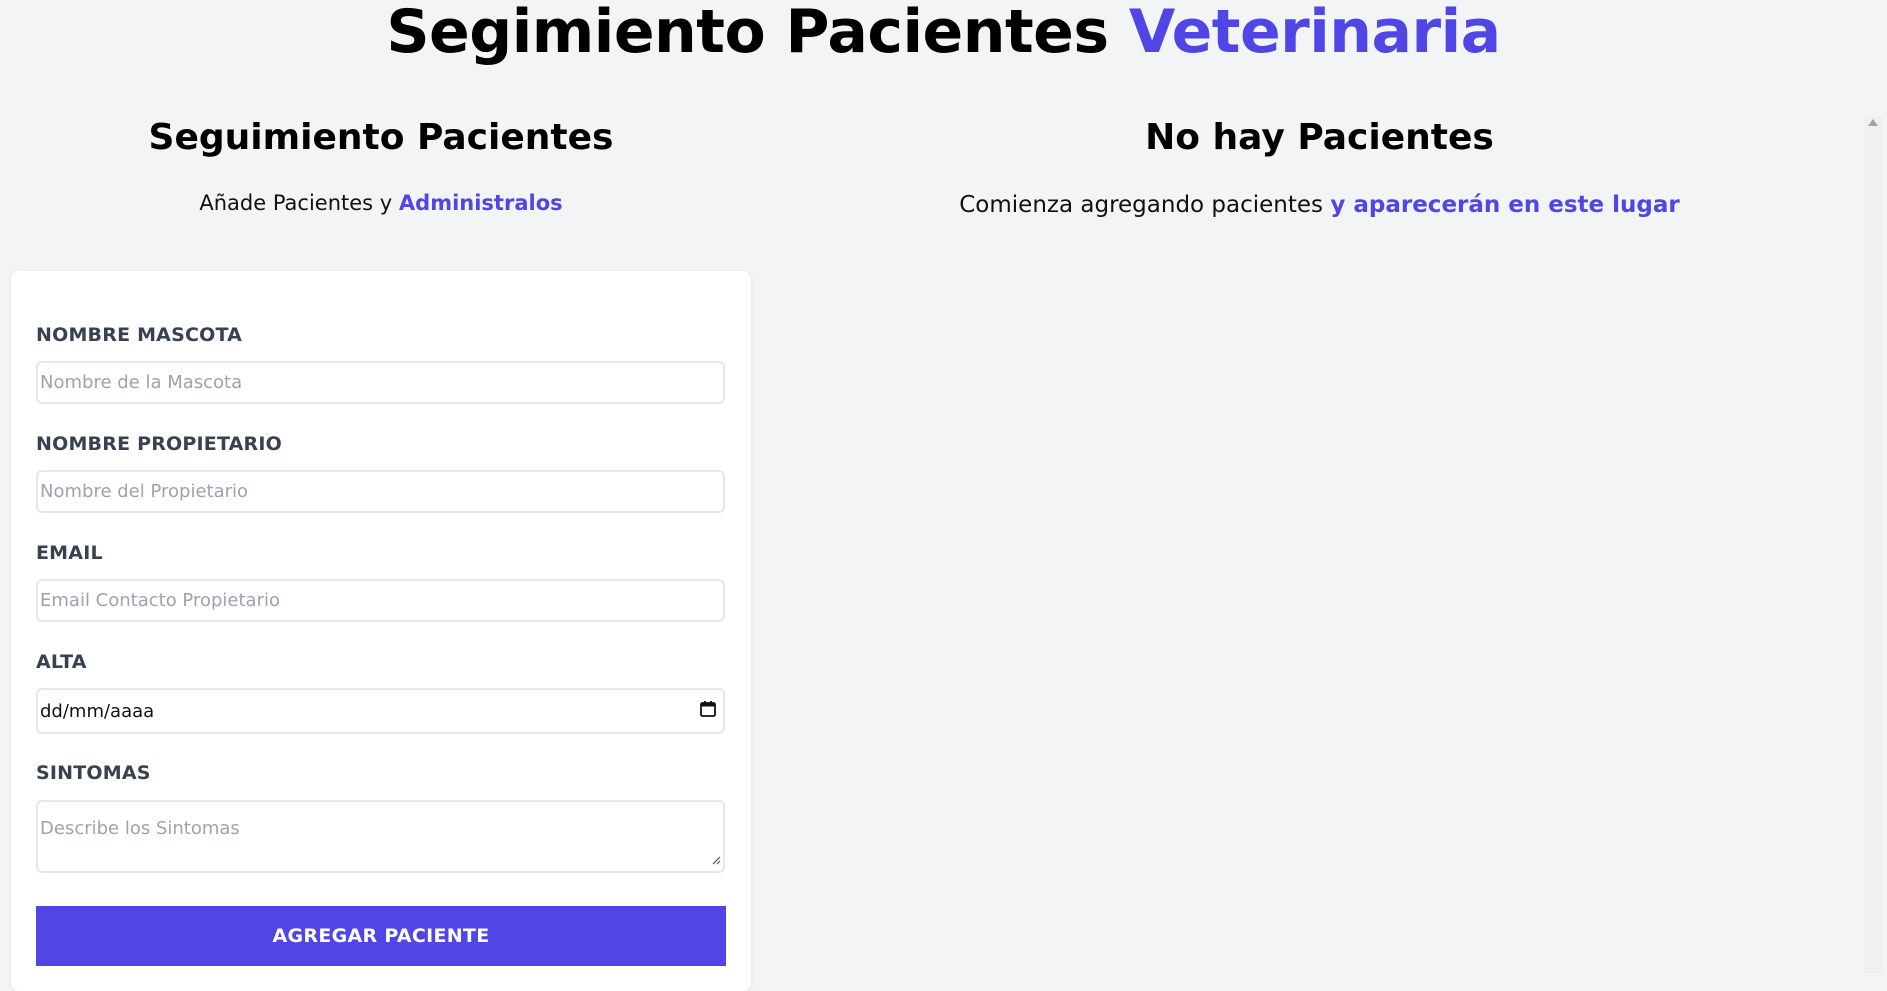  What do you see at coordinates (708, 711) in the screenshot?
I see `calendar-icon` at bounding box center [708, 711].